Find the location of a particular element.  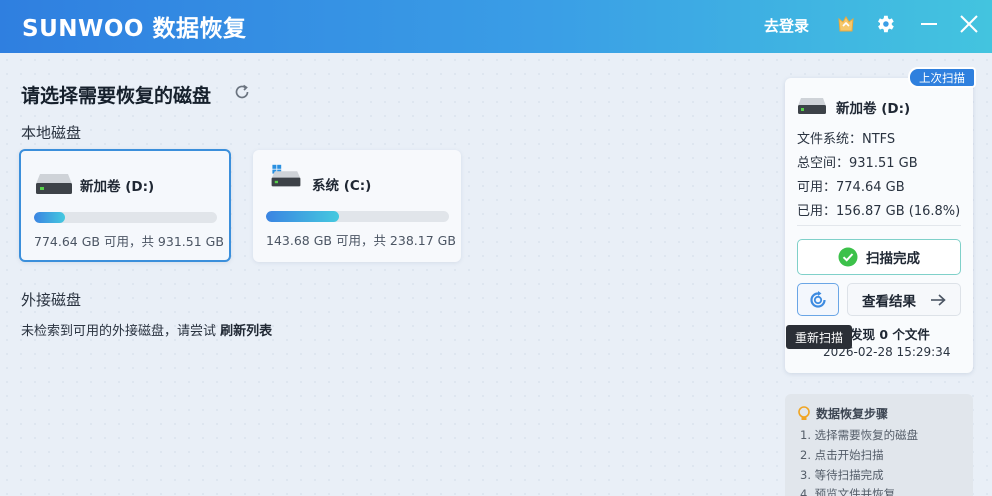

arrow-right-icon is located at coordinates (938, 299).